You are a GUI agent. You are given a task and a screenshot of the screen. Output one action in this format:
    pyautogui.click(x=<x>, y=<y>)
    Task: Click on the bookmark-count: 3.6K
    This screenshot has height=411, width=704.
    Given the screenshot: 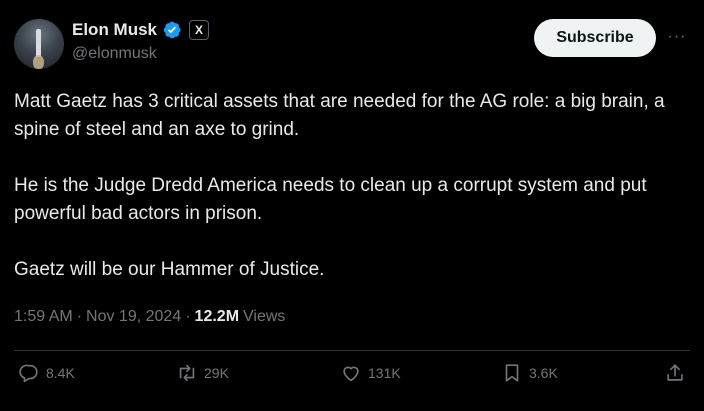 What is the action you would take?
    pyautogui.click(x=543, y=373)
    